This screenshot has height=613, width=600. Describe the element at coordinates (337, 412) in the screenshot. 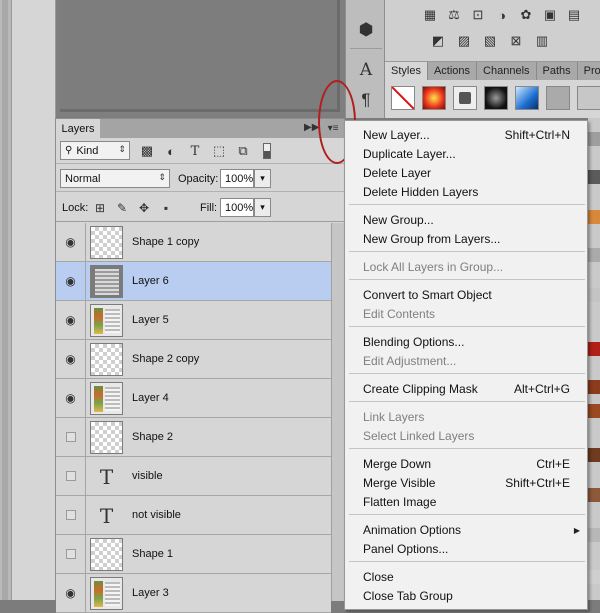

I see `layers-scrollbar` at that location.